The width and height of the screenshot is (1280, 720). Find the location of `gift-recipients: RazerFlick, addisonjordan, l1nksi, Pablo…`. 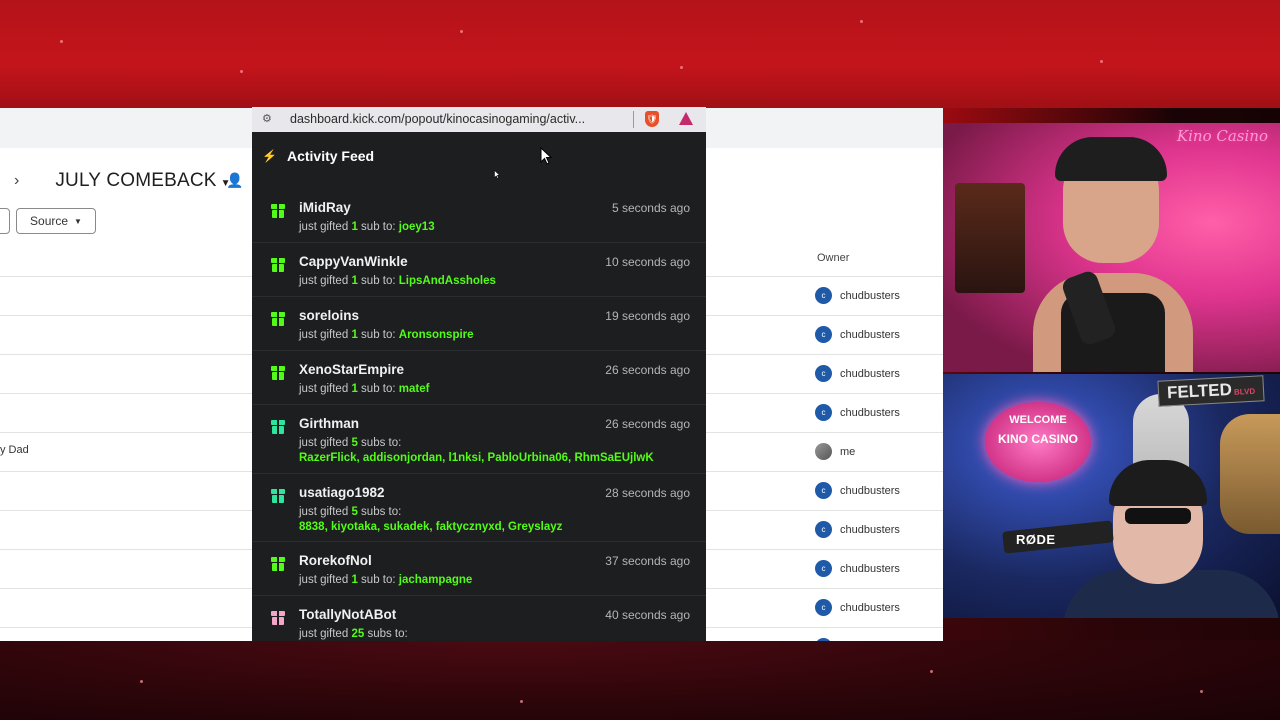

gift-recipients: RazerFlick, addisonjordan, l1nksi, Pablo… is located at coordinates (476, 458).